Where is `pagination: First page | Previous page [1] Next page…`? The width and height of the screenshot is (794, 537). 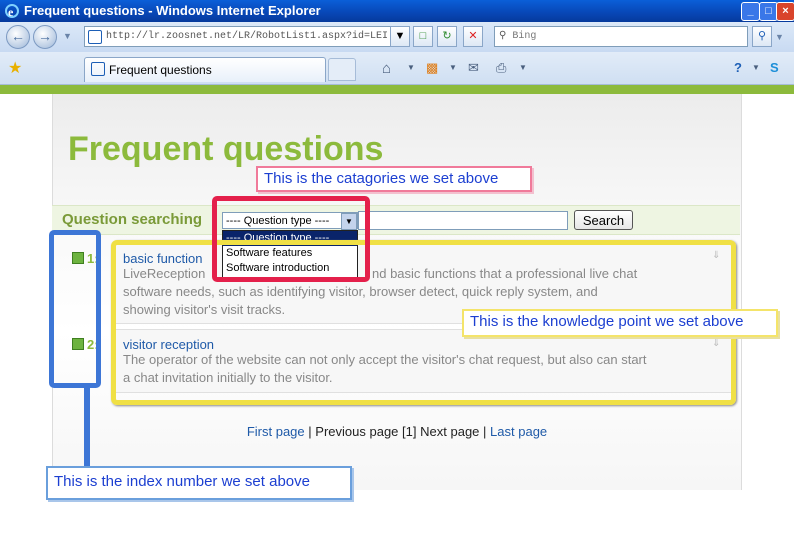 pagination: First page | Previous page [1] Next page… is located at coordinates (397, 431).